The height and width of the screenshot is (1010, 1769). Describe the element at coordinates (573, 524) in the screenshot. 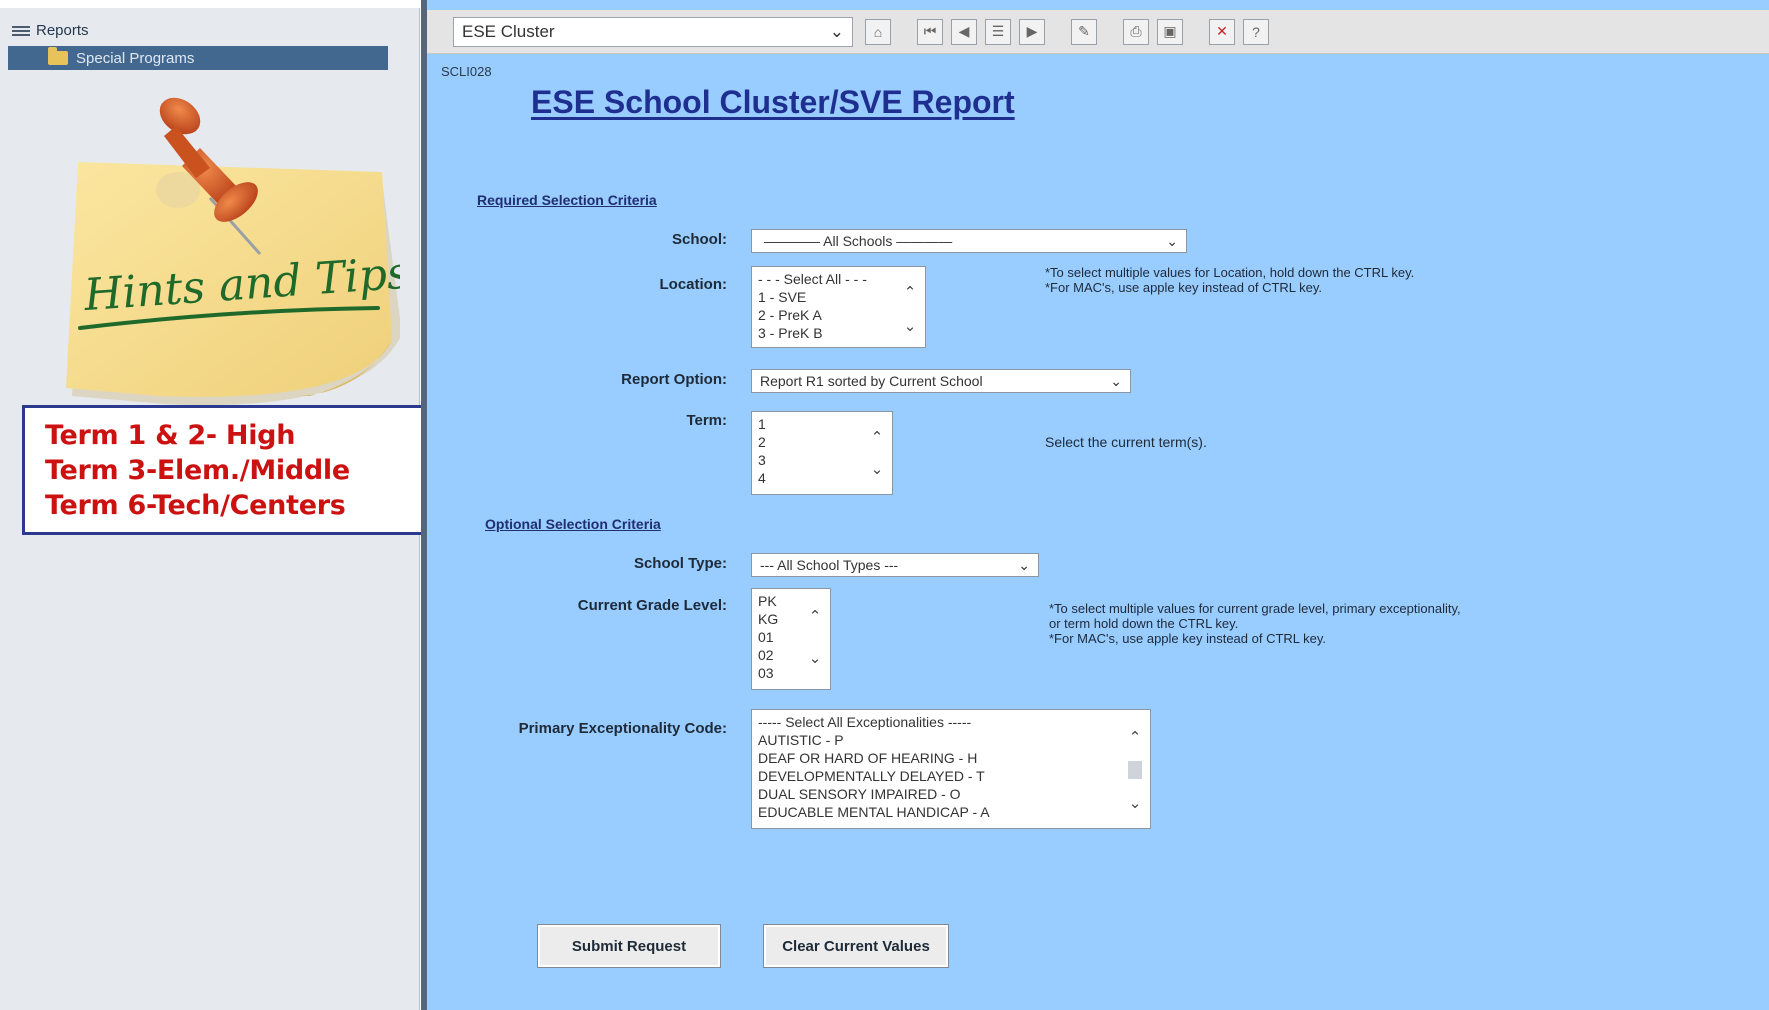

I see `optional-section-title: Optional Selection Criteria` at that location.